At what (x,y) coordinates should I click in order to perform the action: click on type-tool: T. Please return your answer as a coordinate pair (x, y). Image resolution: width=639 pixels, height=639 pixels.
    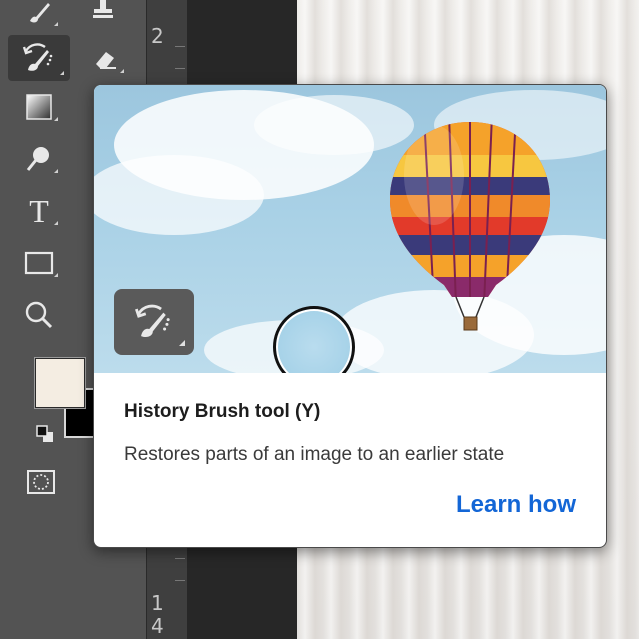
    Looking at the image, I should click on (39, 211).